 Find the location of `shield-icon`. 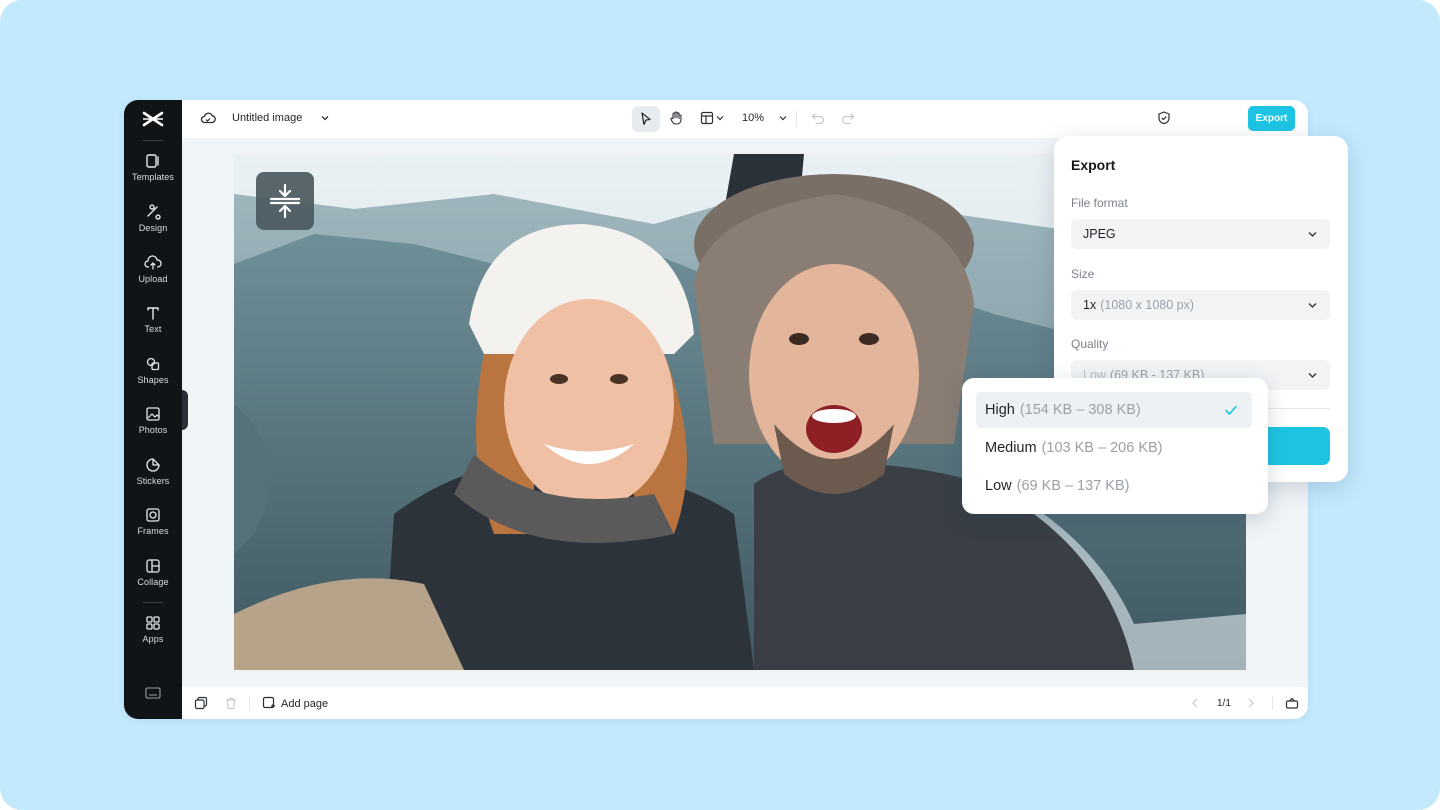

shield-icon is located at coordinates (1164, 118).